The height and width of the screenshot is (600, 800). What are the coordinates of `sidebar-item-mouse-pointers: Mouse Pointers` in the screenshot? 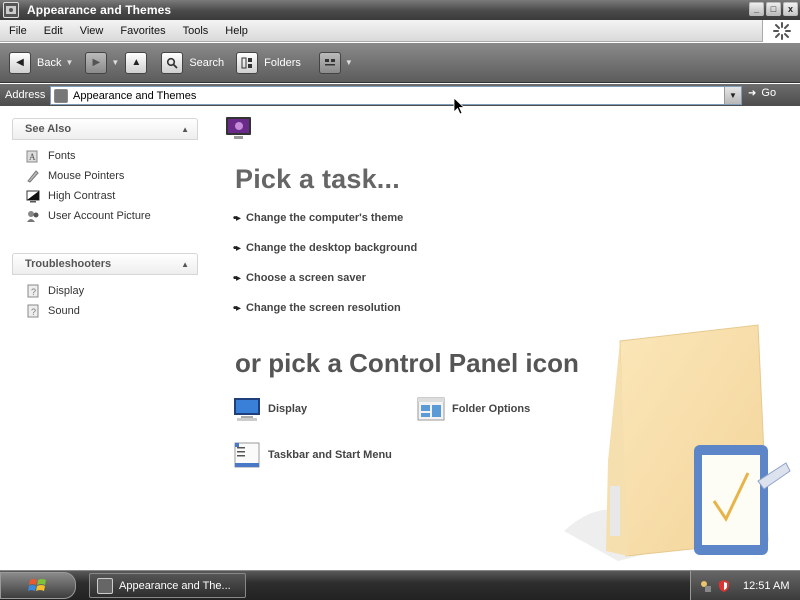 It's located at (105, 176).